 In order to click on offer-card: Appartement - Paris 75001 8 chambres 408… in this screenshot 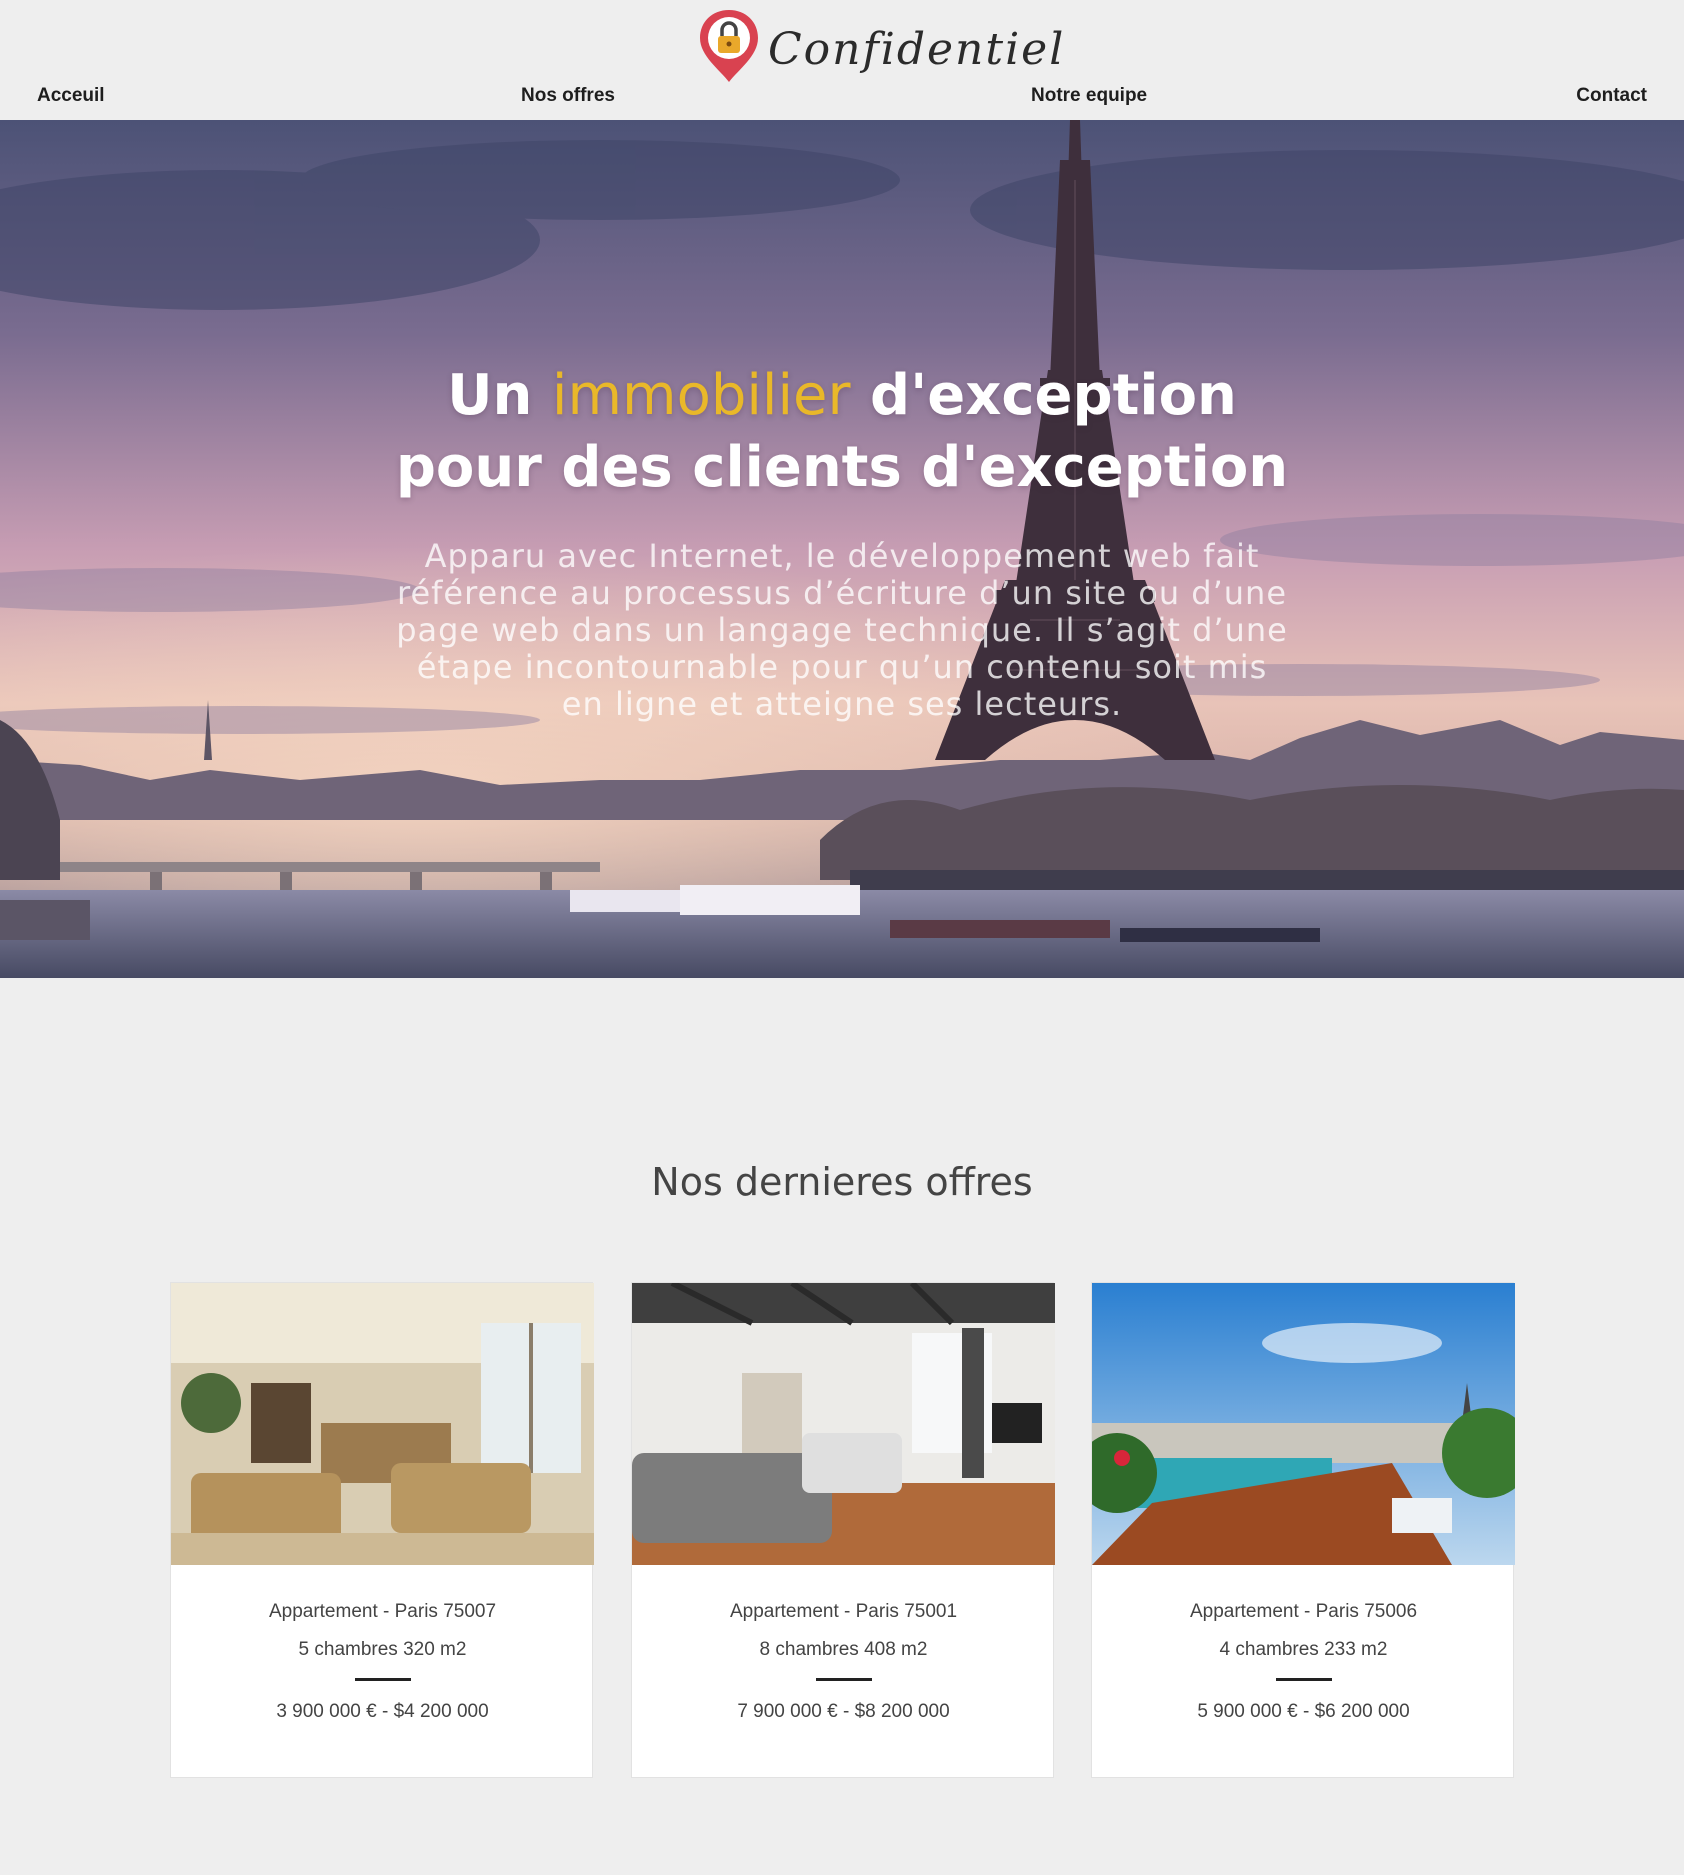, I will do `click(843, 1530)`.